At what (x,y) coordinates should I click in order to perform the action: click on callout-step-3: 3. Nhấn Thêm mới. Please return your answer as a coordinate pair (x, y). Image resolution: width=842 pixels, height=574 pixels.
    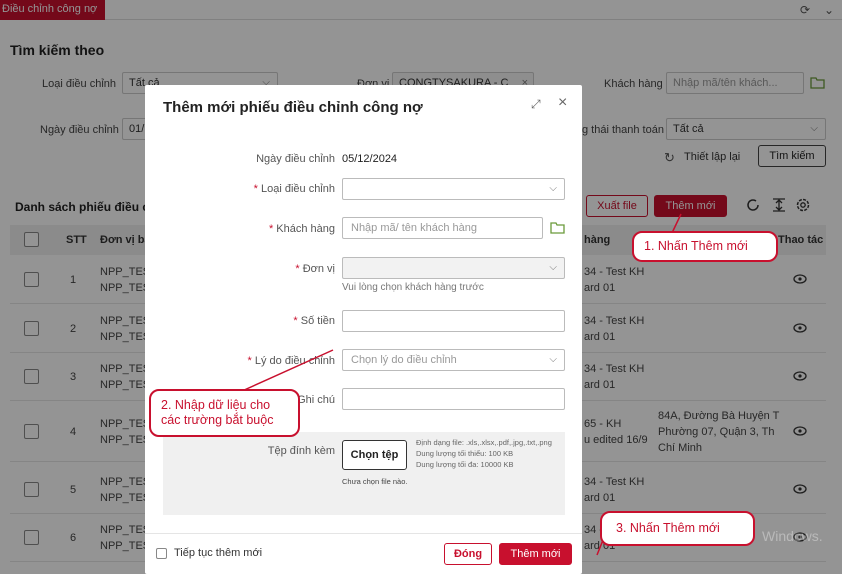
    Looking at the image, I should click on (677, 528).